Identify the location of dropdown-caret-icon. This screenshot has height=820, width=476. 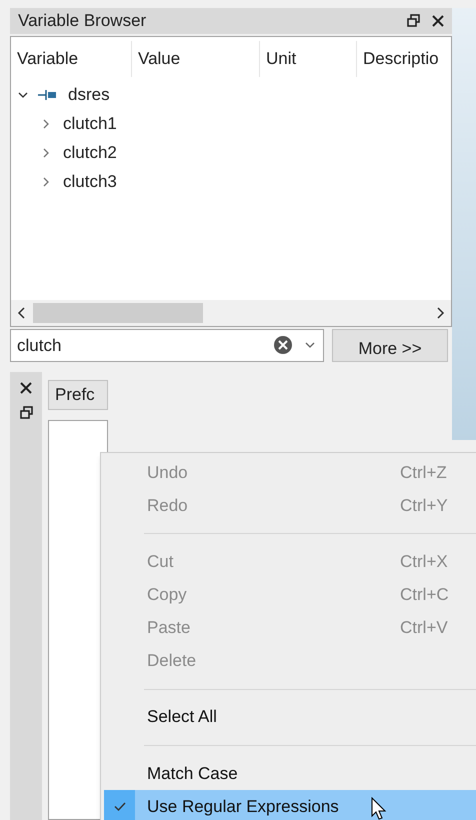
(310, 345).